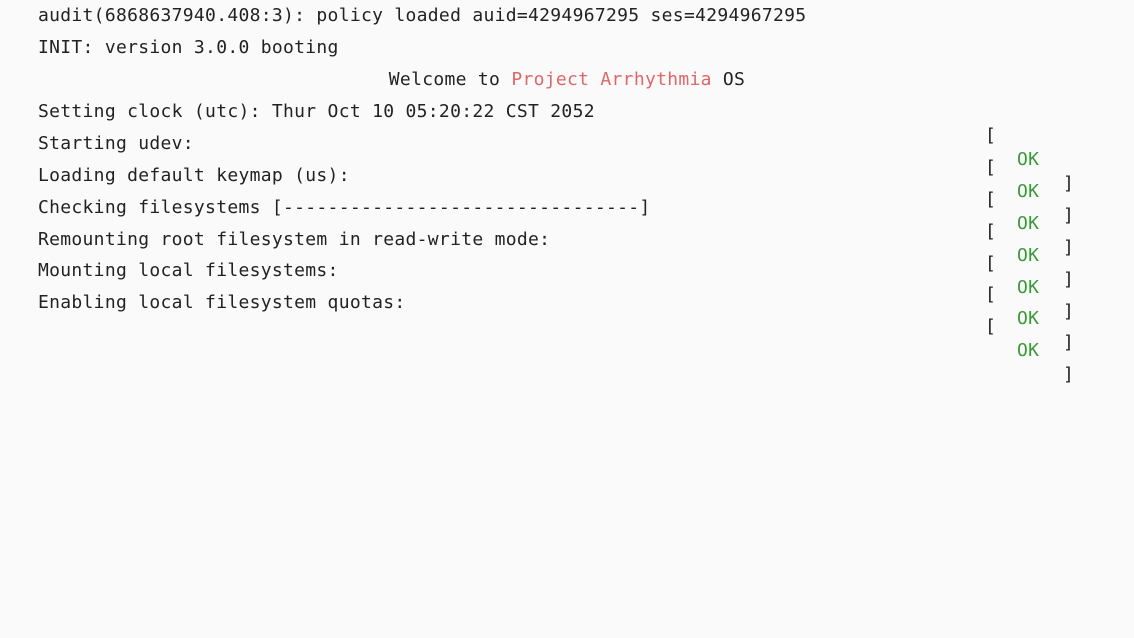 The width and height of the screenshot is (1134, 638). What do you see at coordinates (188, 270) in the screenshot?
I see `boot-step-text: Mounting local filesystems:` at bounding box center [188, 270].